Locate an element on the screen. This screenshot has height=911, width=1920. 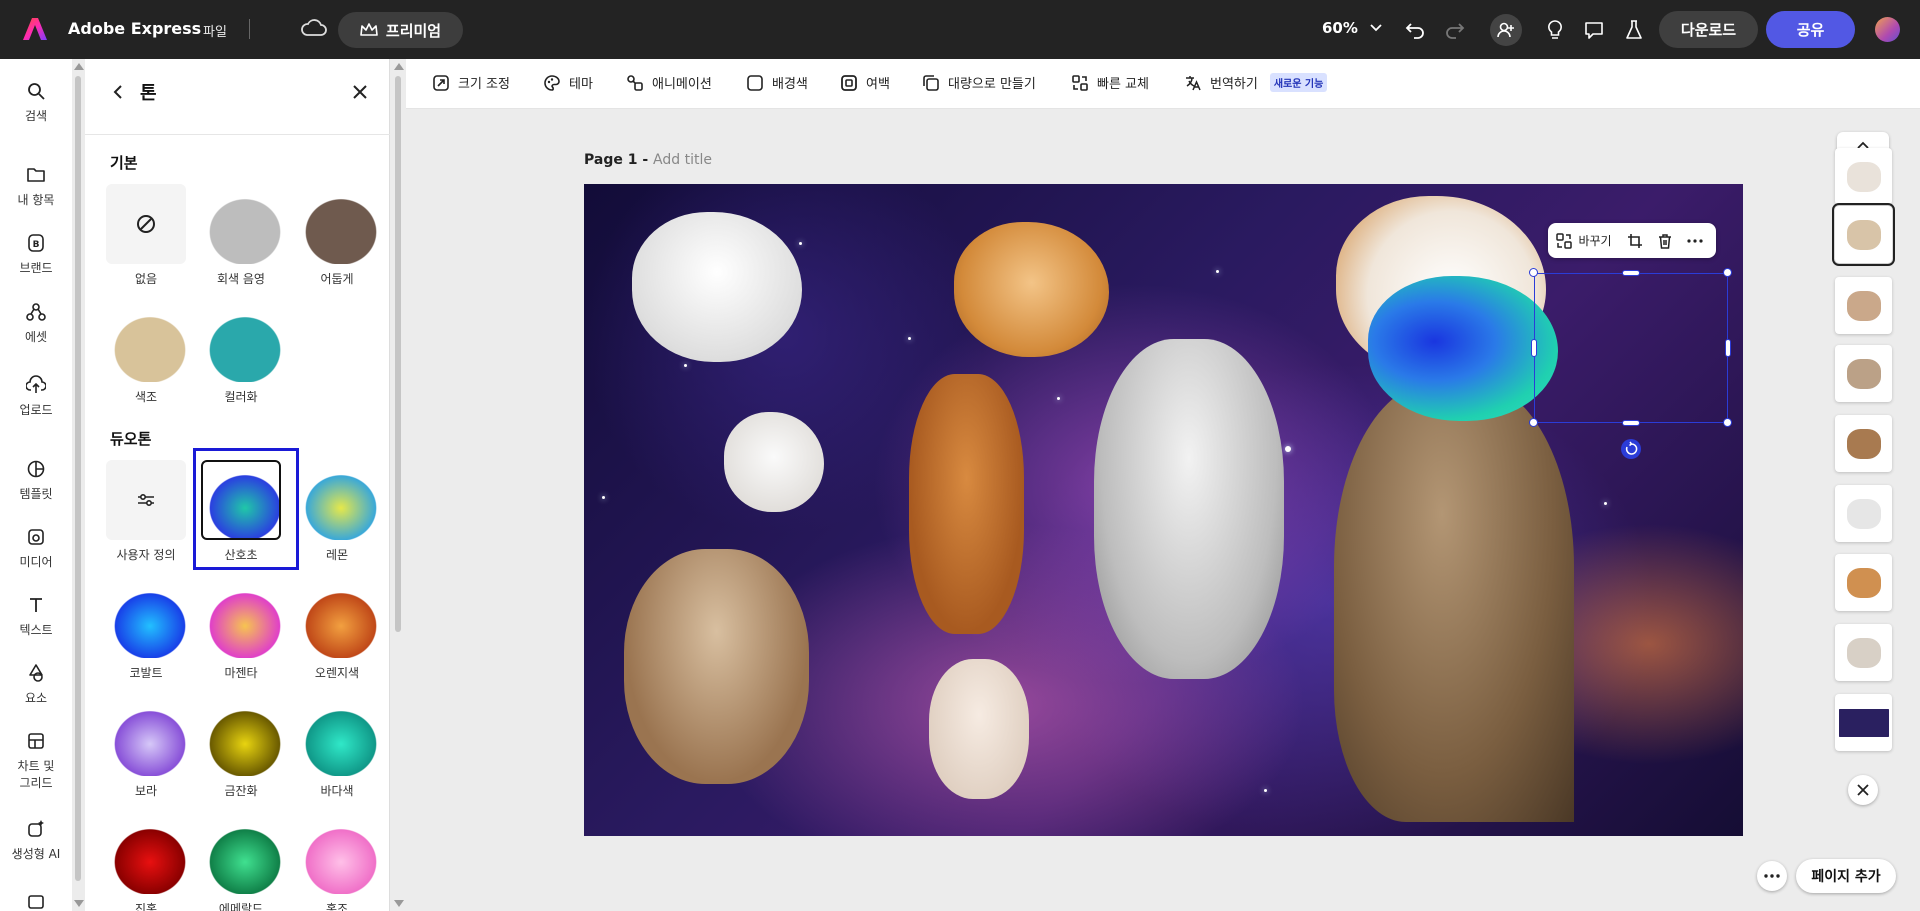
share-button: 공유 is located at coordinates (1810, 29).